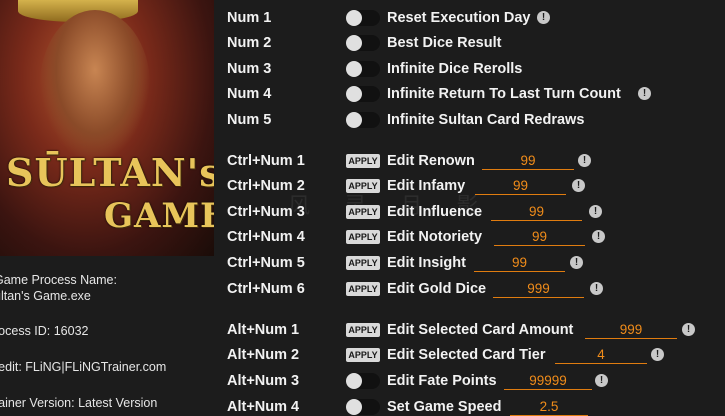 The image size is (725, 416). I want to click on sultan-figure, so click(95, 85).